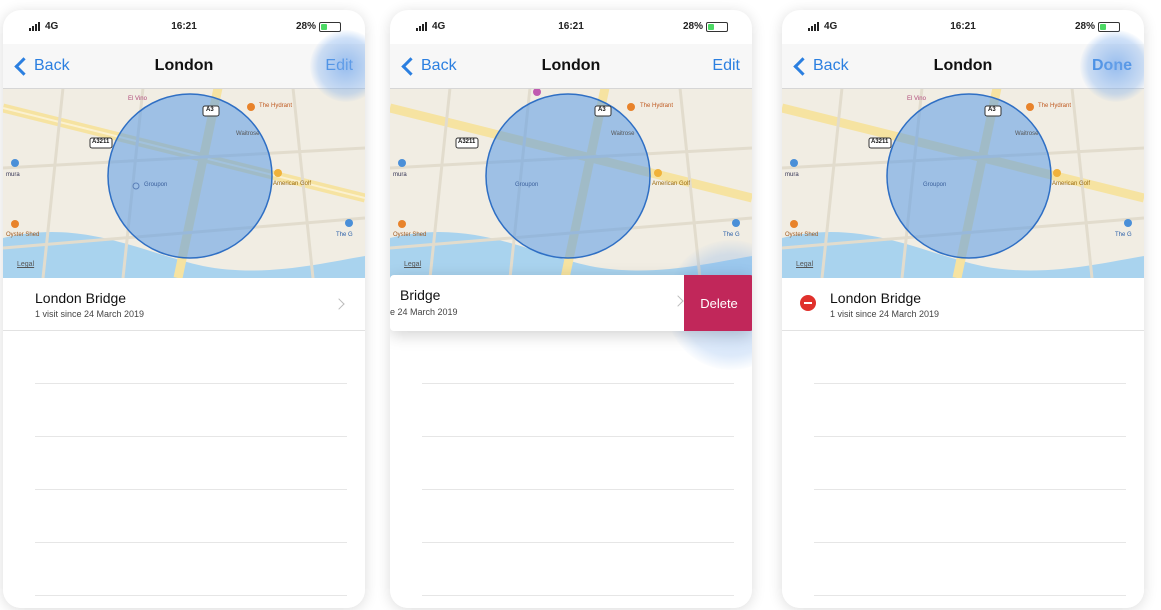 Image resolution: width=1161 pixels, height=610 pixels. Describe the element at coordinates (1112, 66) in the screenshot. I see `done-button: Done` at that location.